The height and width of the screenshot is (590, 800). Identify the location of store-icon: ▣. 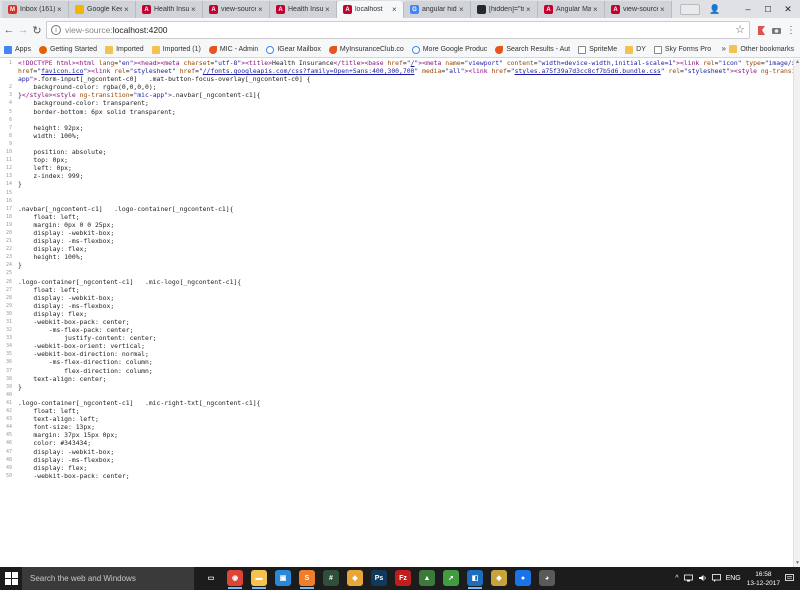
(283, 578).